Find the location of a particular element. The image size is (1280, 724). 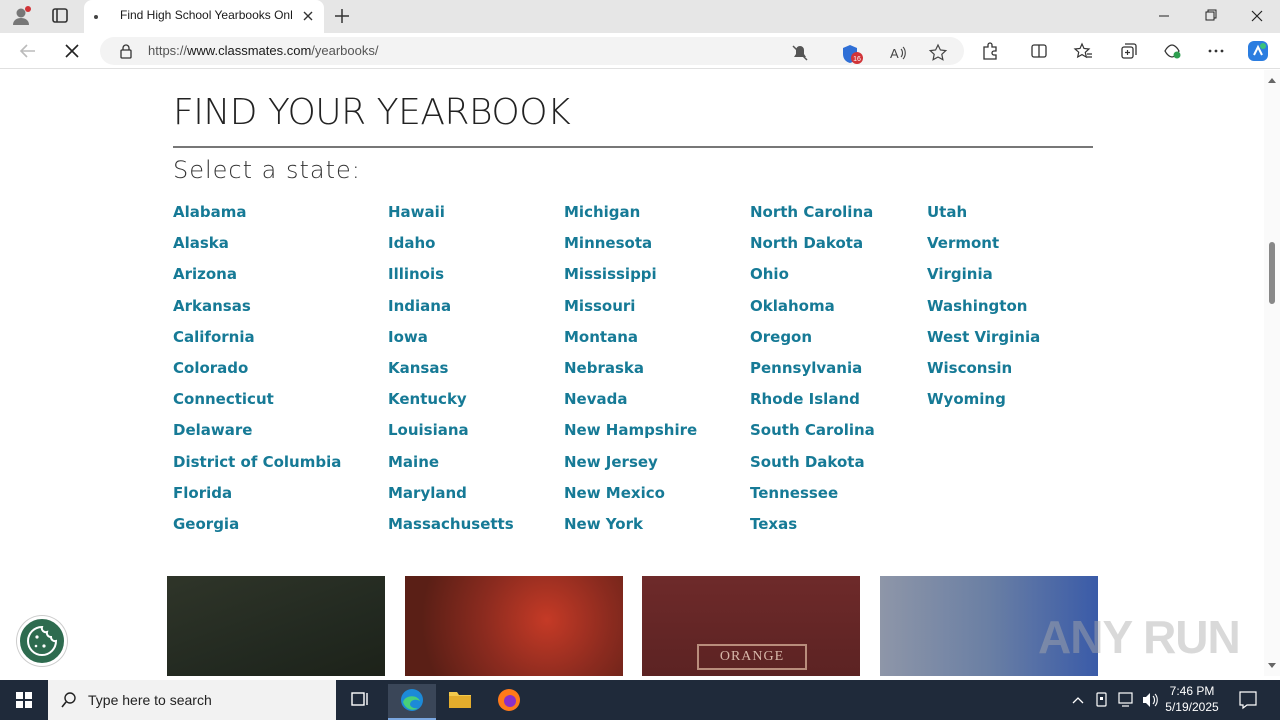

state-link: Georgia is located at coordinates (257, 530).